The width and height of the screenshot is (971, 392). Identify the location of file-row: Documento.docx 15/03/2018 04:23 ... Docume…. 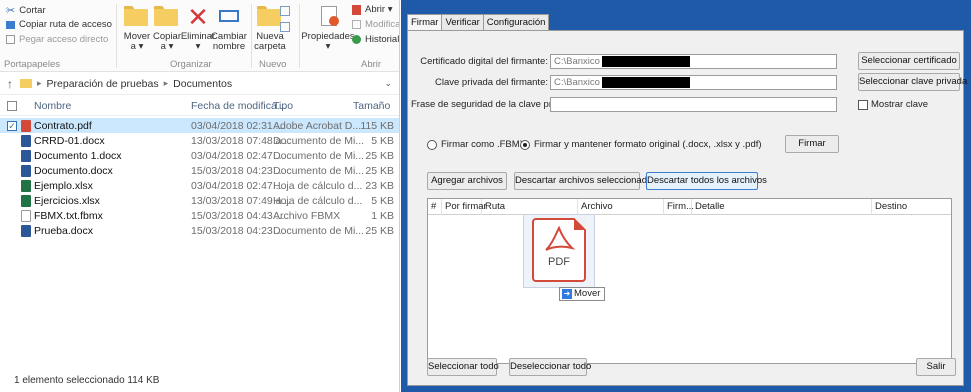
(199, 170).